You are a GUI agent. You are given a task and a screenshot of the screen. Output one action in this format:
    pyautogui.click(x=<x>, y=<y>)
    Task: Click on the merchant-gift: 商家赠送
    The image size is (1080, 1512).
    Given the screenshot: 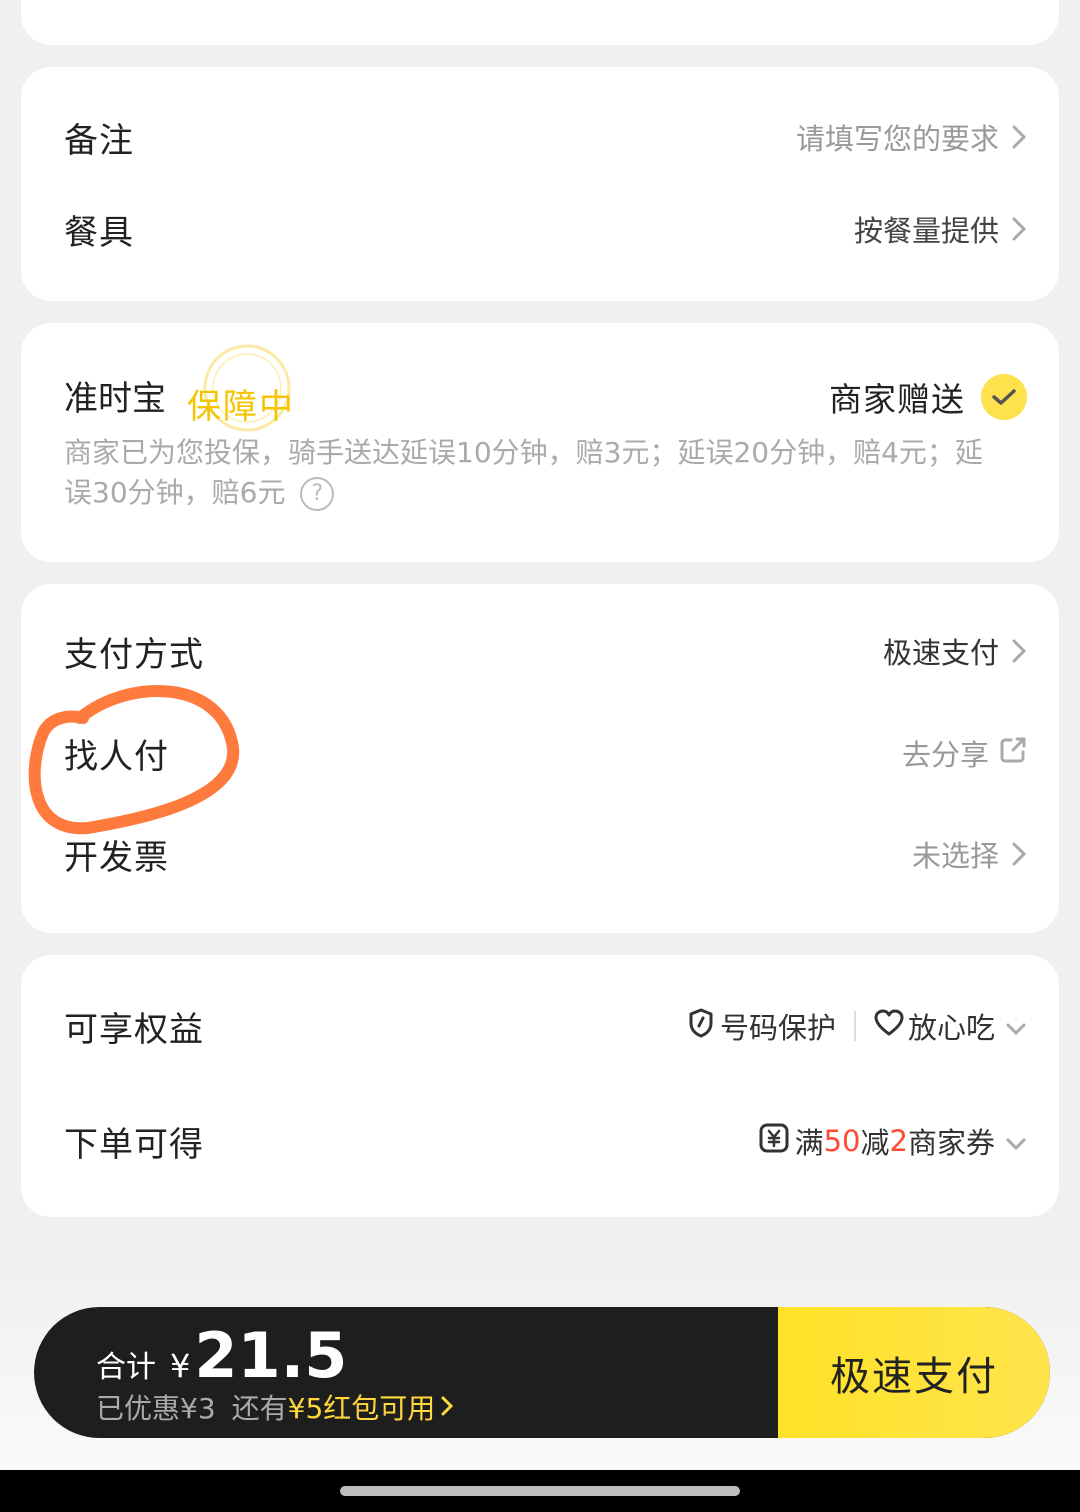 What is the action you would take?
    pyautogui.click(x=928, y=397)
    